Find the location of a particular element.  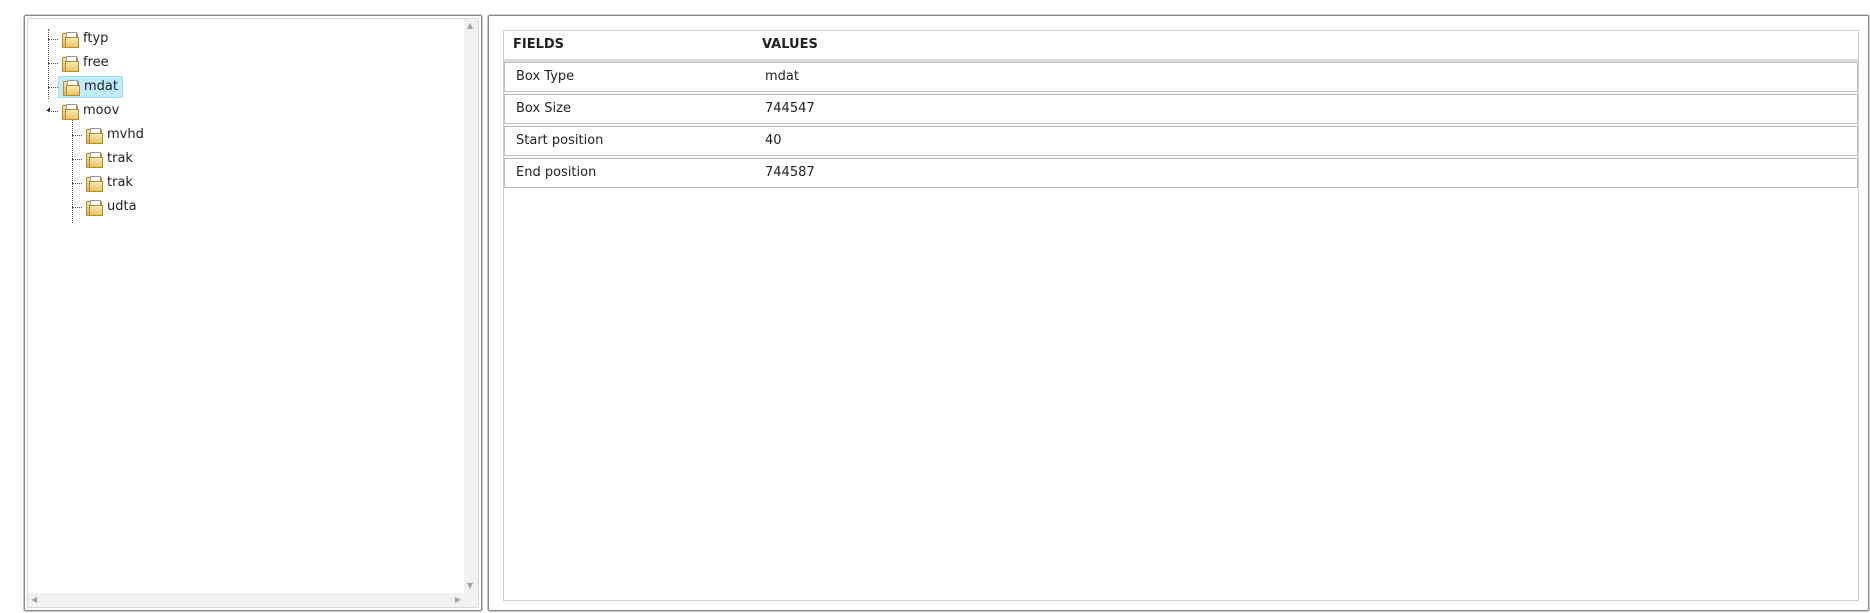

chevron-left-icon: ◀ is located at coordinates (34, 600).